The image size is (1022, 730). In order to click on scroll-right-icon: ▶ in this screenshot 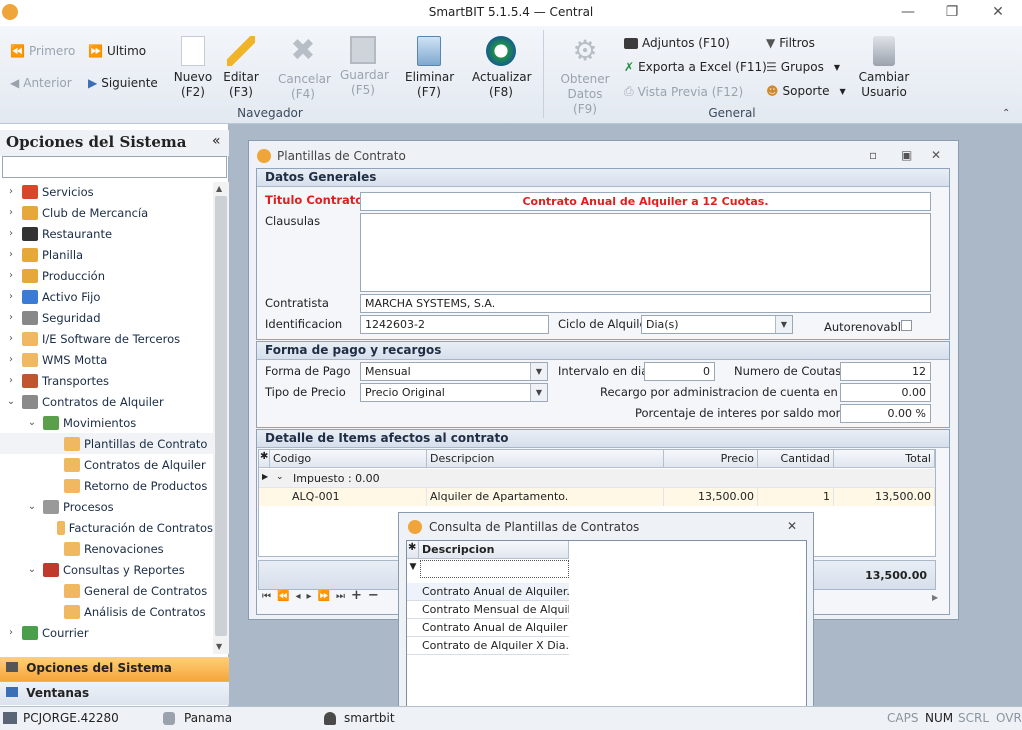, I will do `click(935, 597)`.